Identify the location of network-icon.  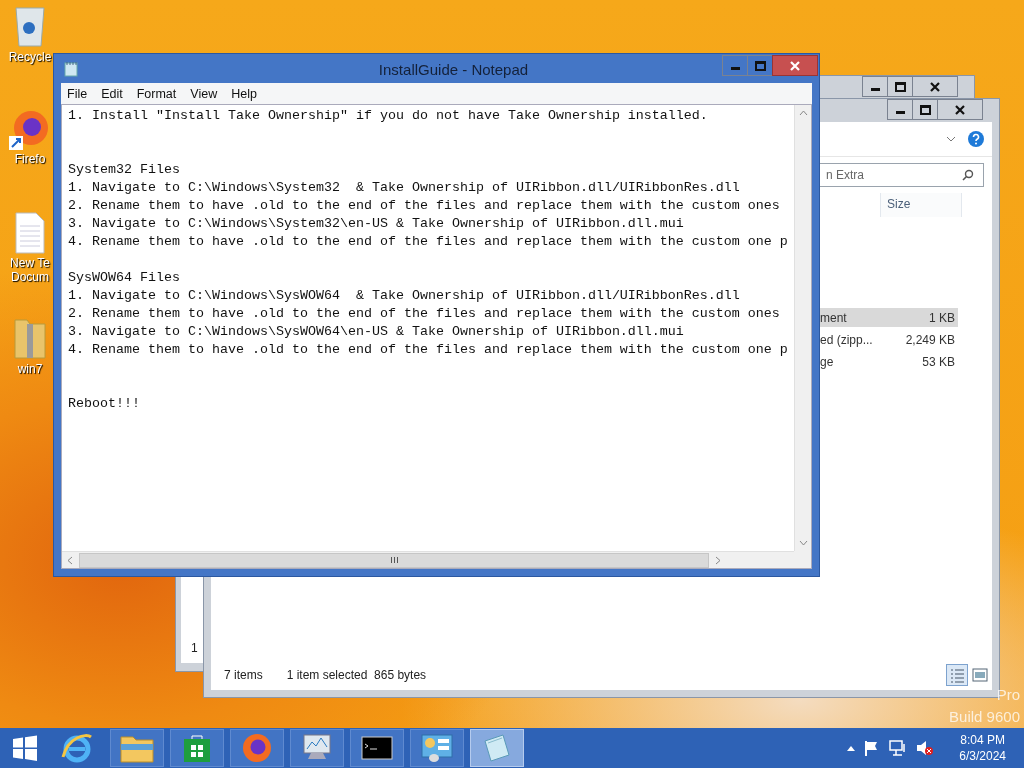
(898, 748).